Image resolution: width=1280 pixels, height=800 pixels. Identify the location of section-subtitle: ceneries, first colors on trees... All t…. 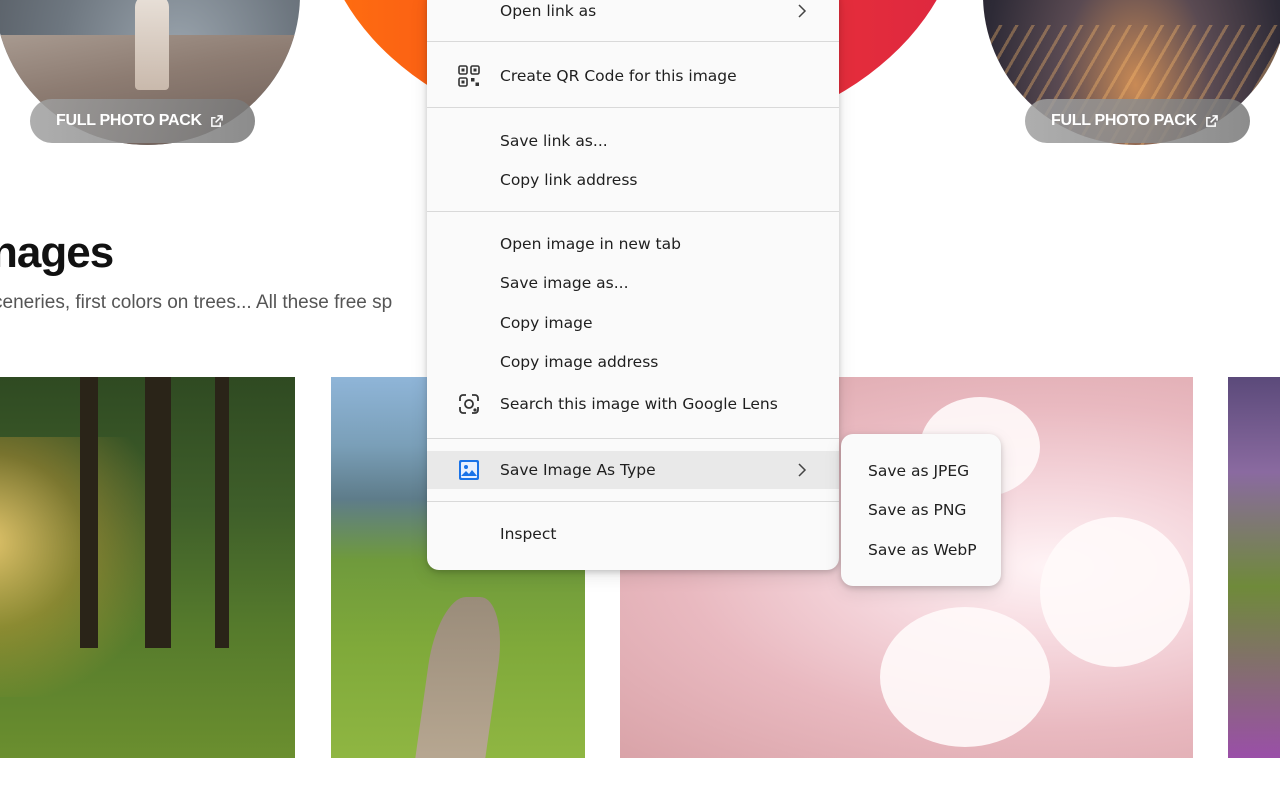
(196, 302).